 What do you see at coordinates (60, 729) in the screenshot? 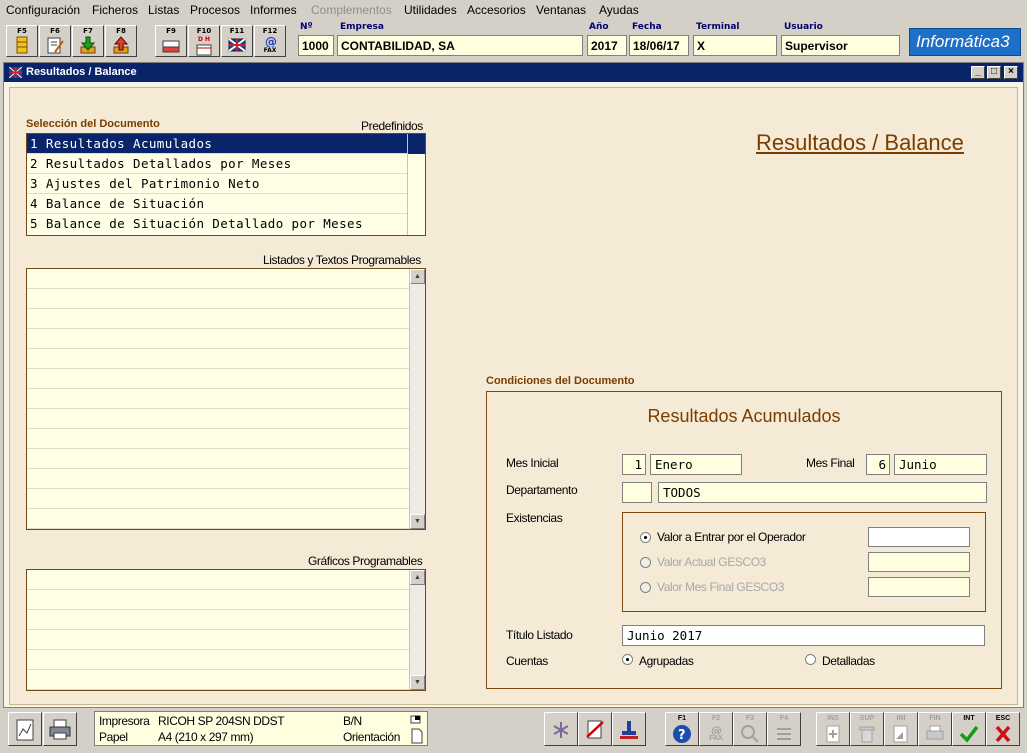
I see `printer-button` at bounding box center [60, 729].